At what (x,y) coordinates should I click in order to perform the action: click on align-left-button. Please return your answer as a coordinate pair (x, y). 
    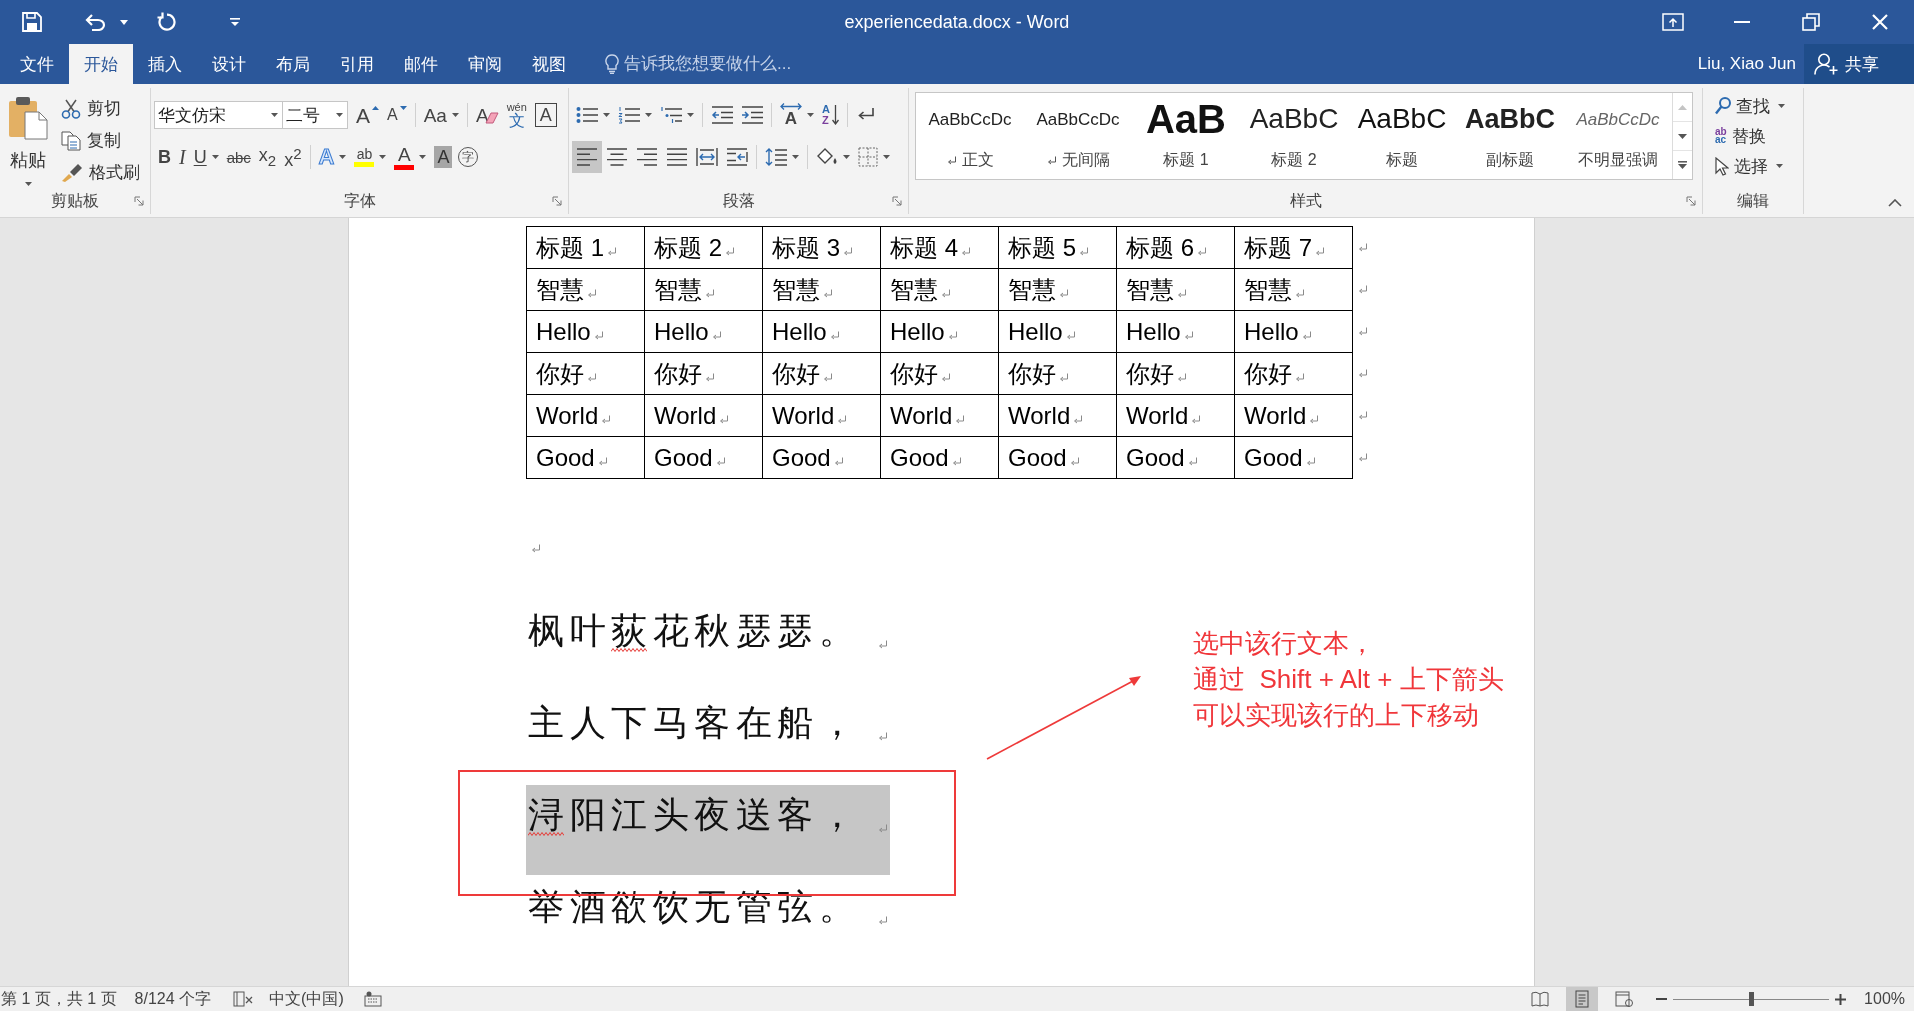
    Looking at the image, I should click on (587, 157).